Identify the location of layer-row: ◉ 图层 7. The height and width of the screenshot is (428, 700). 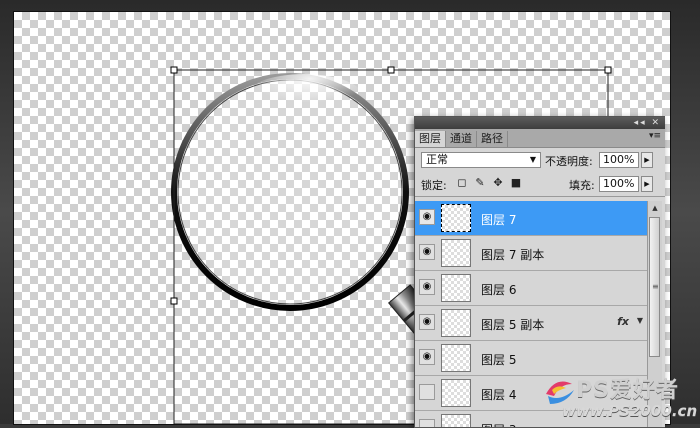
(531, 218).